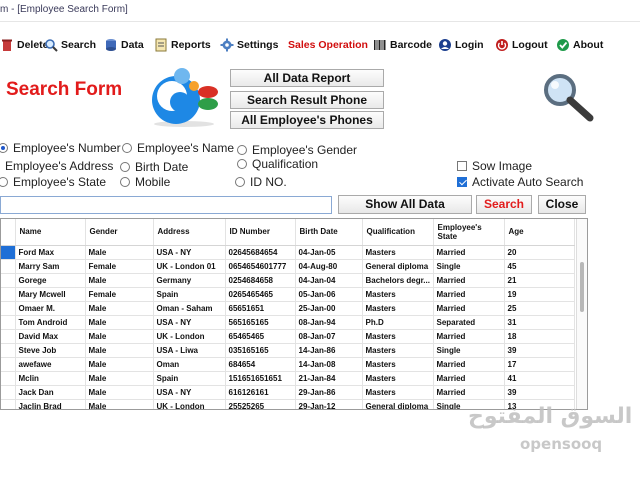  I want to click on table-cell: 31, so click(539, 322).